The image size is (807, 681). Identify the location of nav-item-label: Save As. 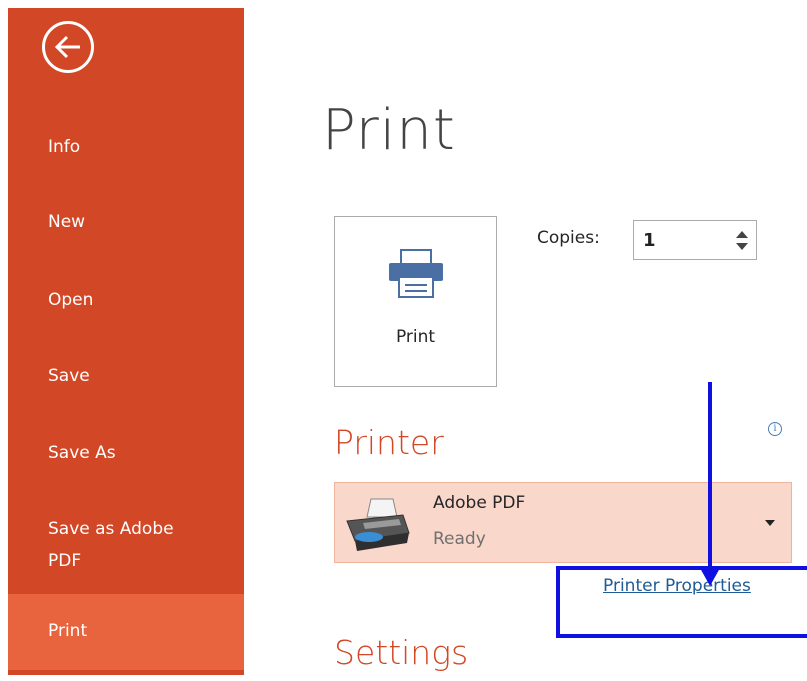
(82, 453).